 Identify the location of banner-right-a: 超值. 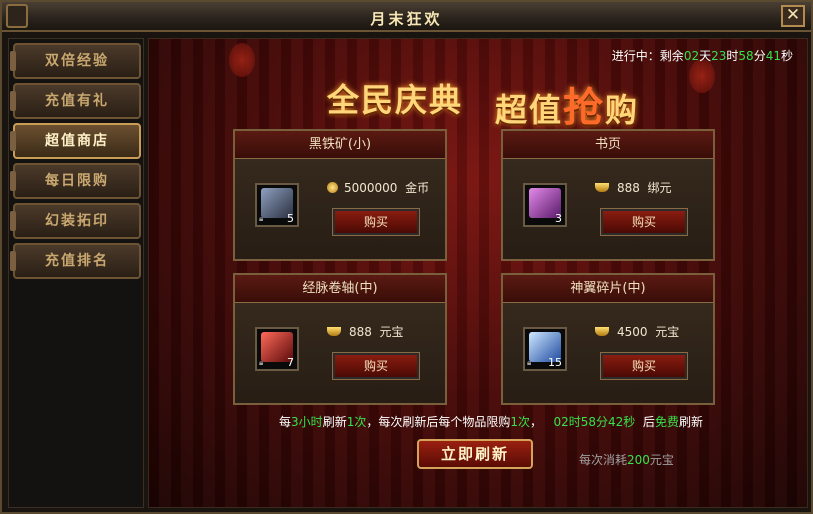
(529, 110).